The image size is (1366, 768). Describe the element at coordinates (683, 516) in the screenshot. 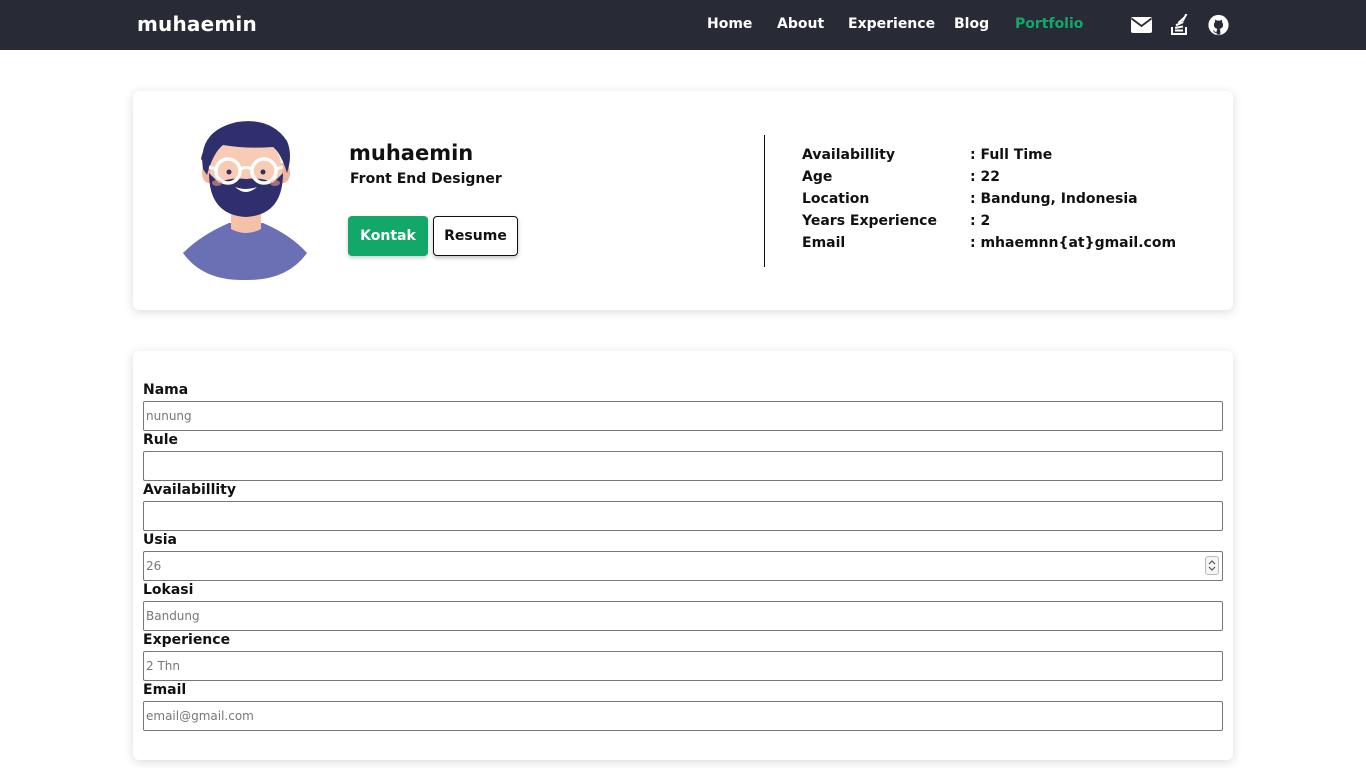

I see `availability-input` at that location.